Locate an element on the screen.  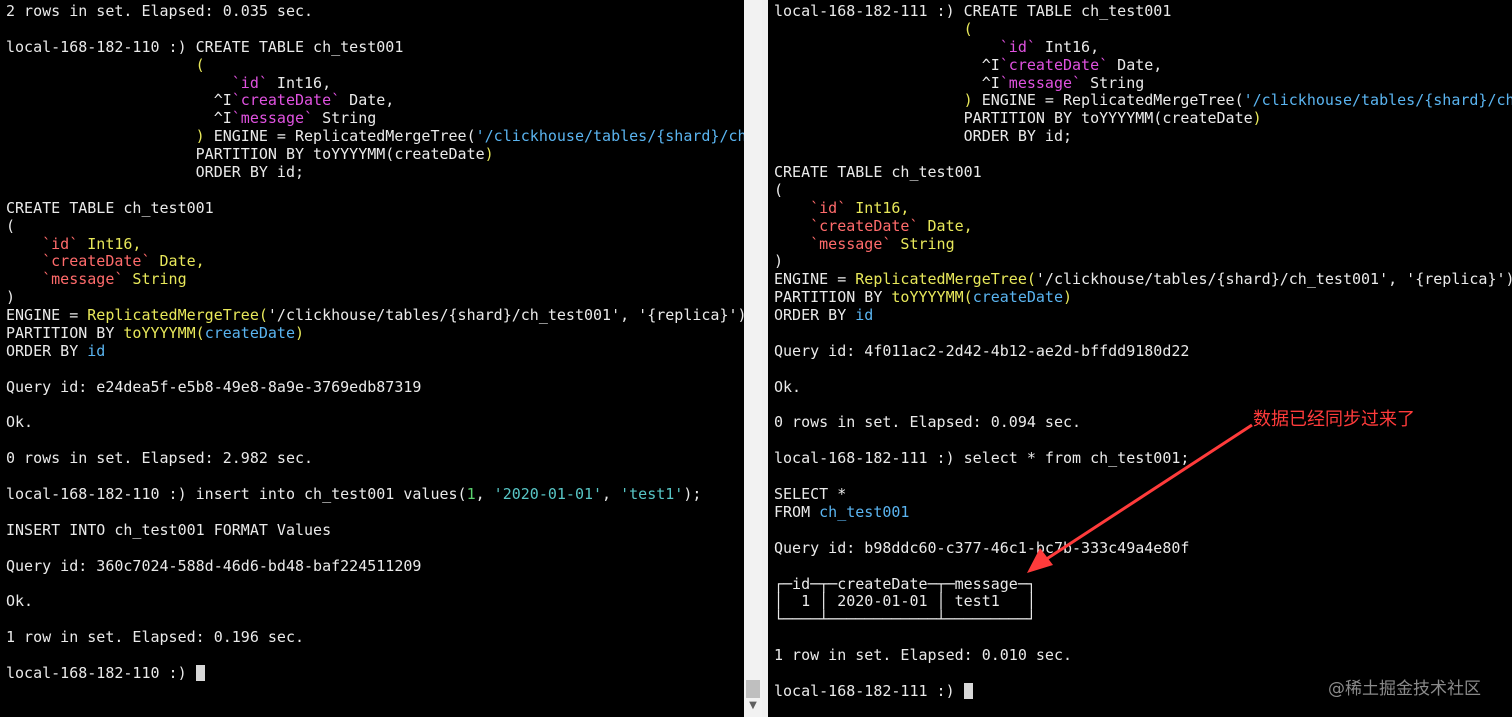
terminal-line: FROM ch_test001 is located at coordinates (1143, 512).